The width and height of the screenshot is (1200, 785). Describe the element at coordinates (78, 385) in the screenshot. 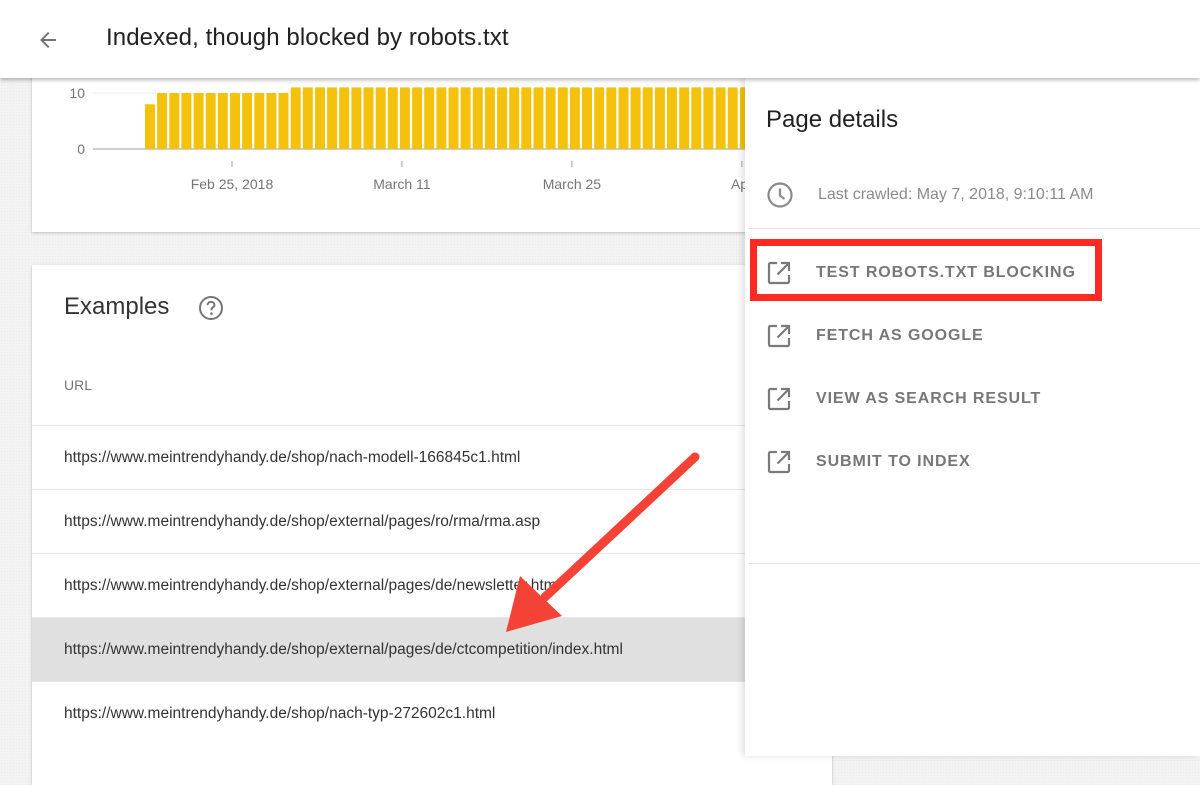

I see `url-column-header: URL` at that location.